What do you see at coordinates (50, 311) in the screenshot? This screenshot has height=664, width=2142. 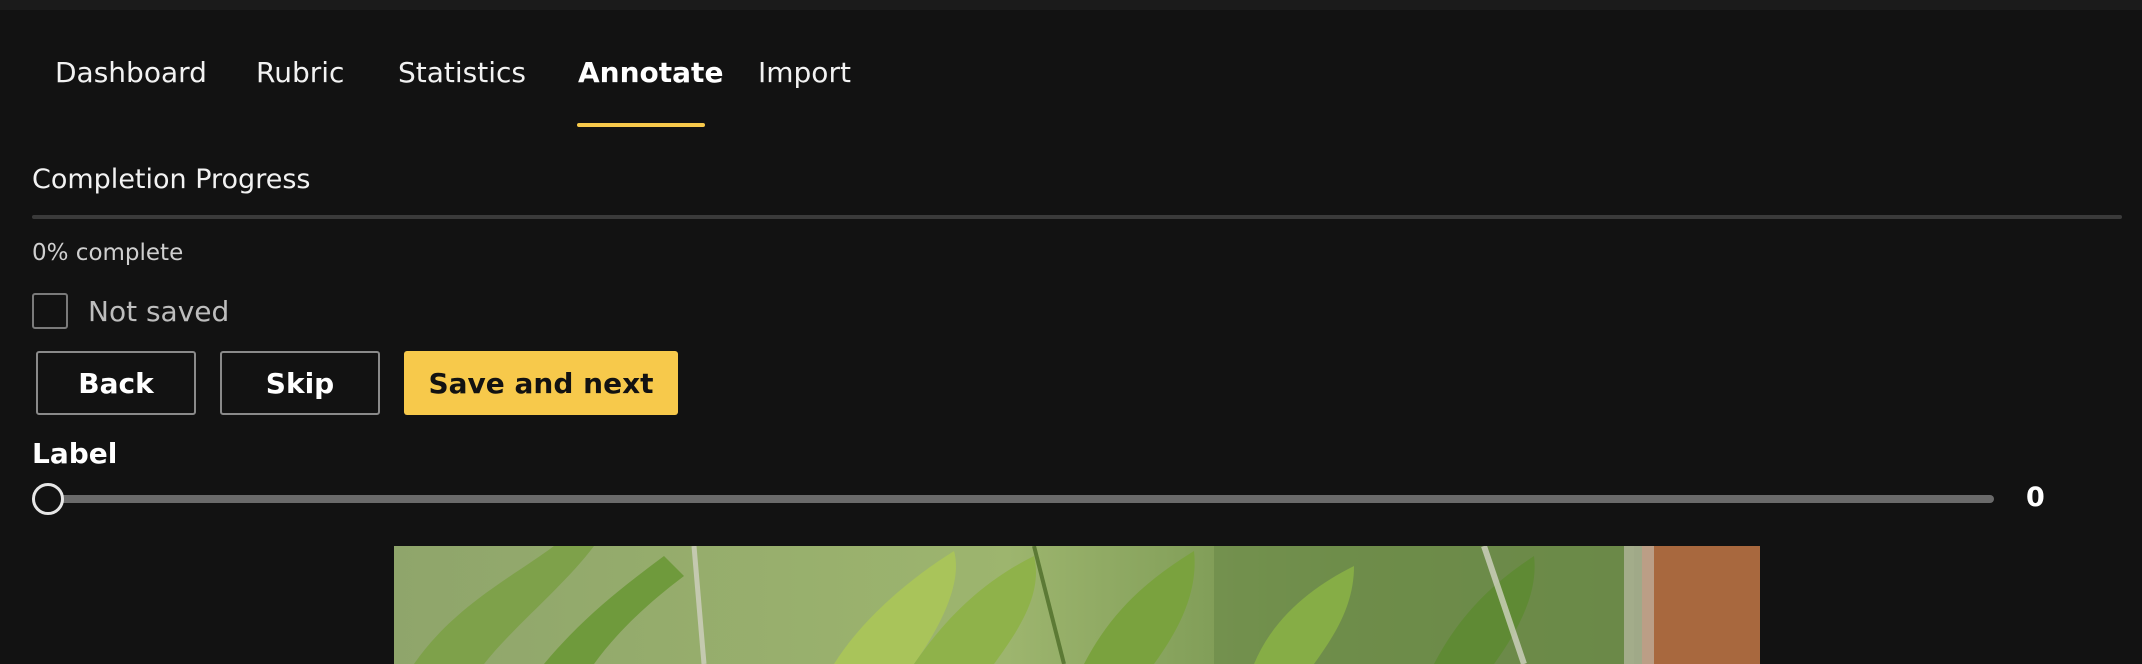 I see `saved-checkbox` at bounding box center [50, 311].